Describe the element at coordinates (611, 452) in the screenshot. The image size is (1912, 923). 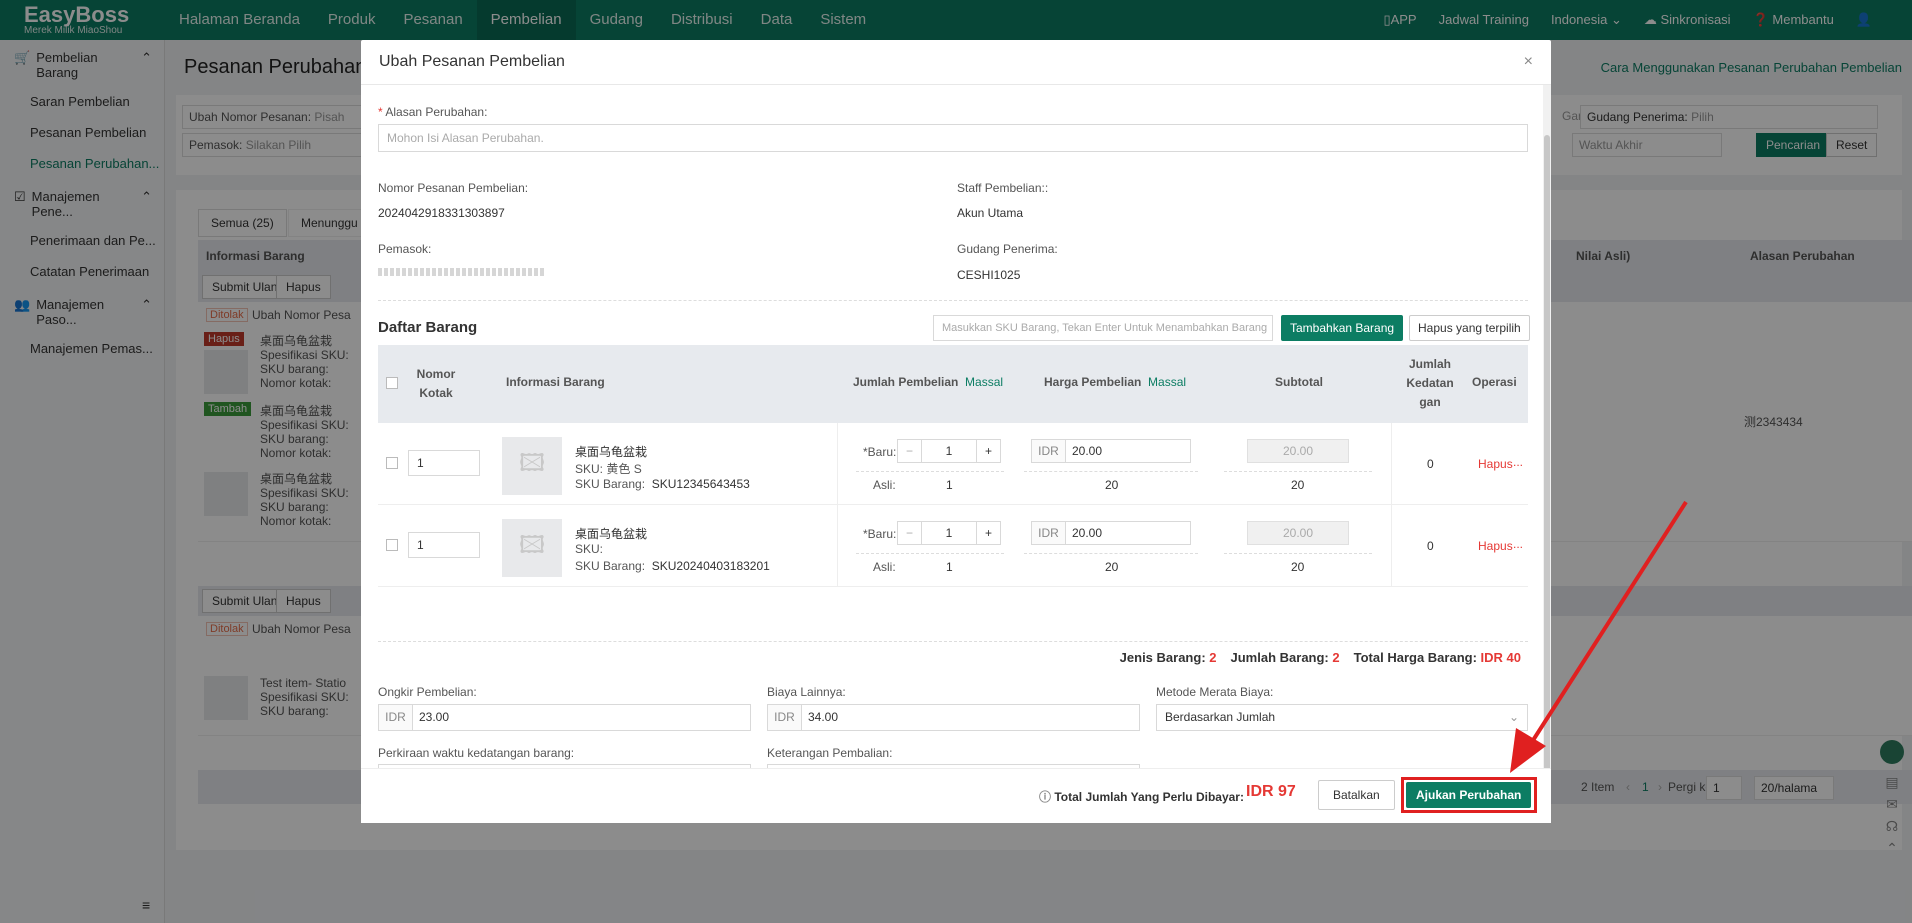
I see `item-name: 桌面乌龟盆栽` at that location.